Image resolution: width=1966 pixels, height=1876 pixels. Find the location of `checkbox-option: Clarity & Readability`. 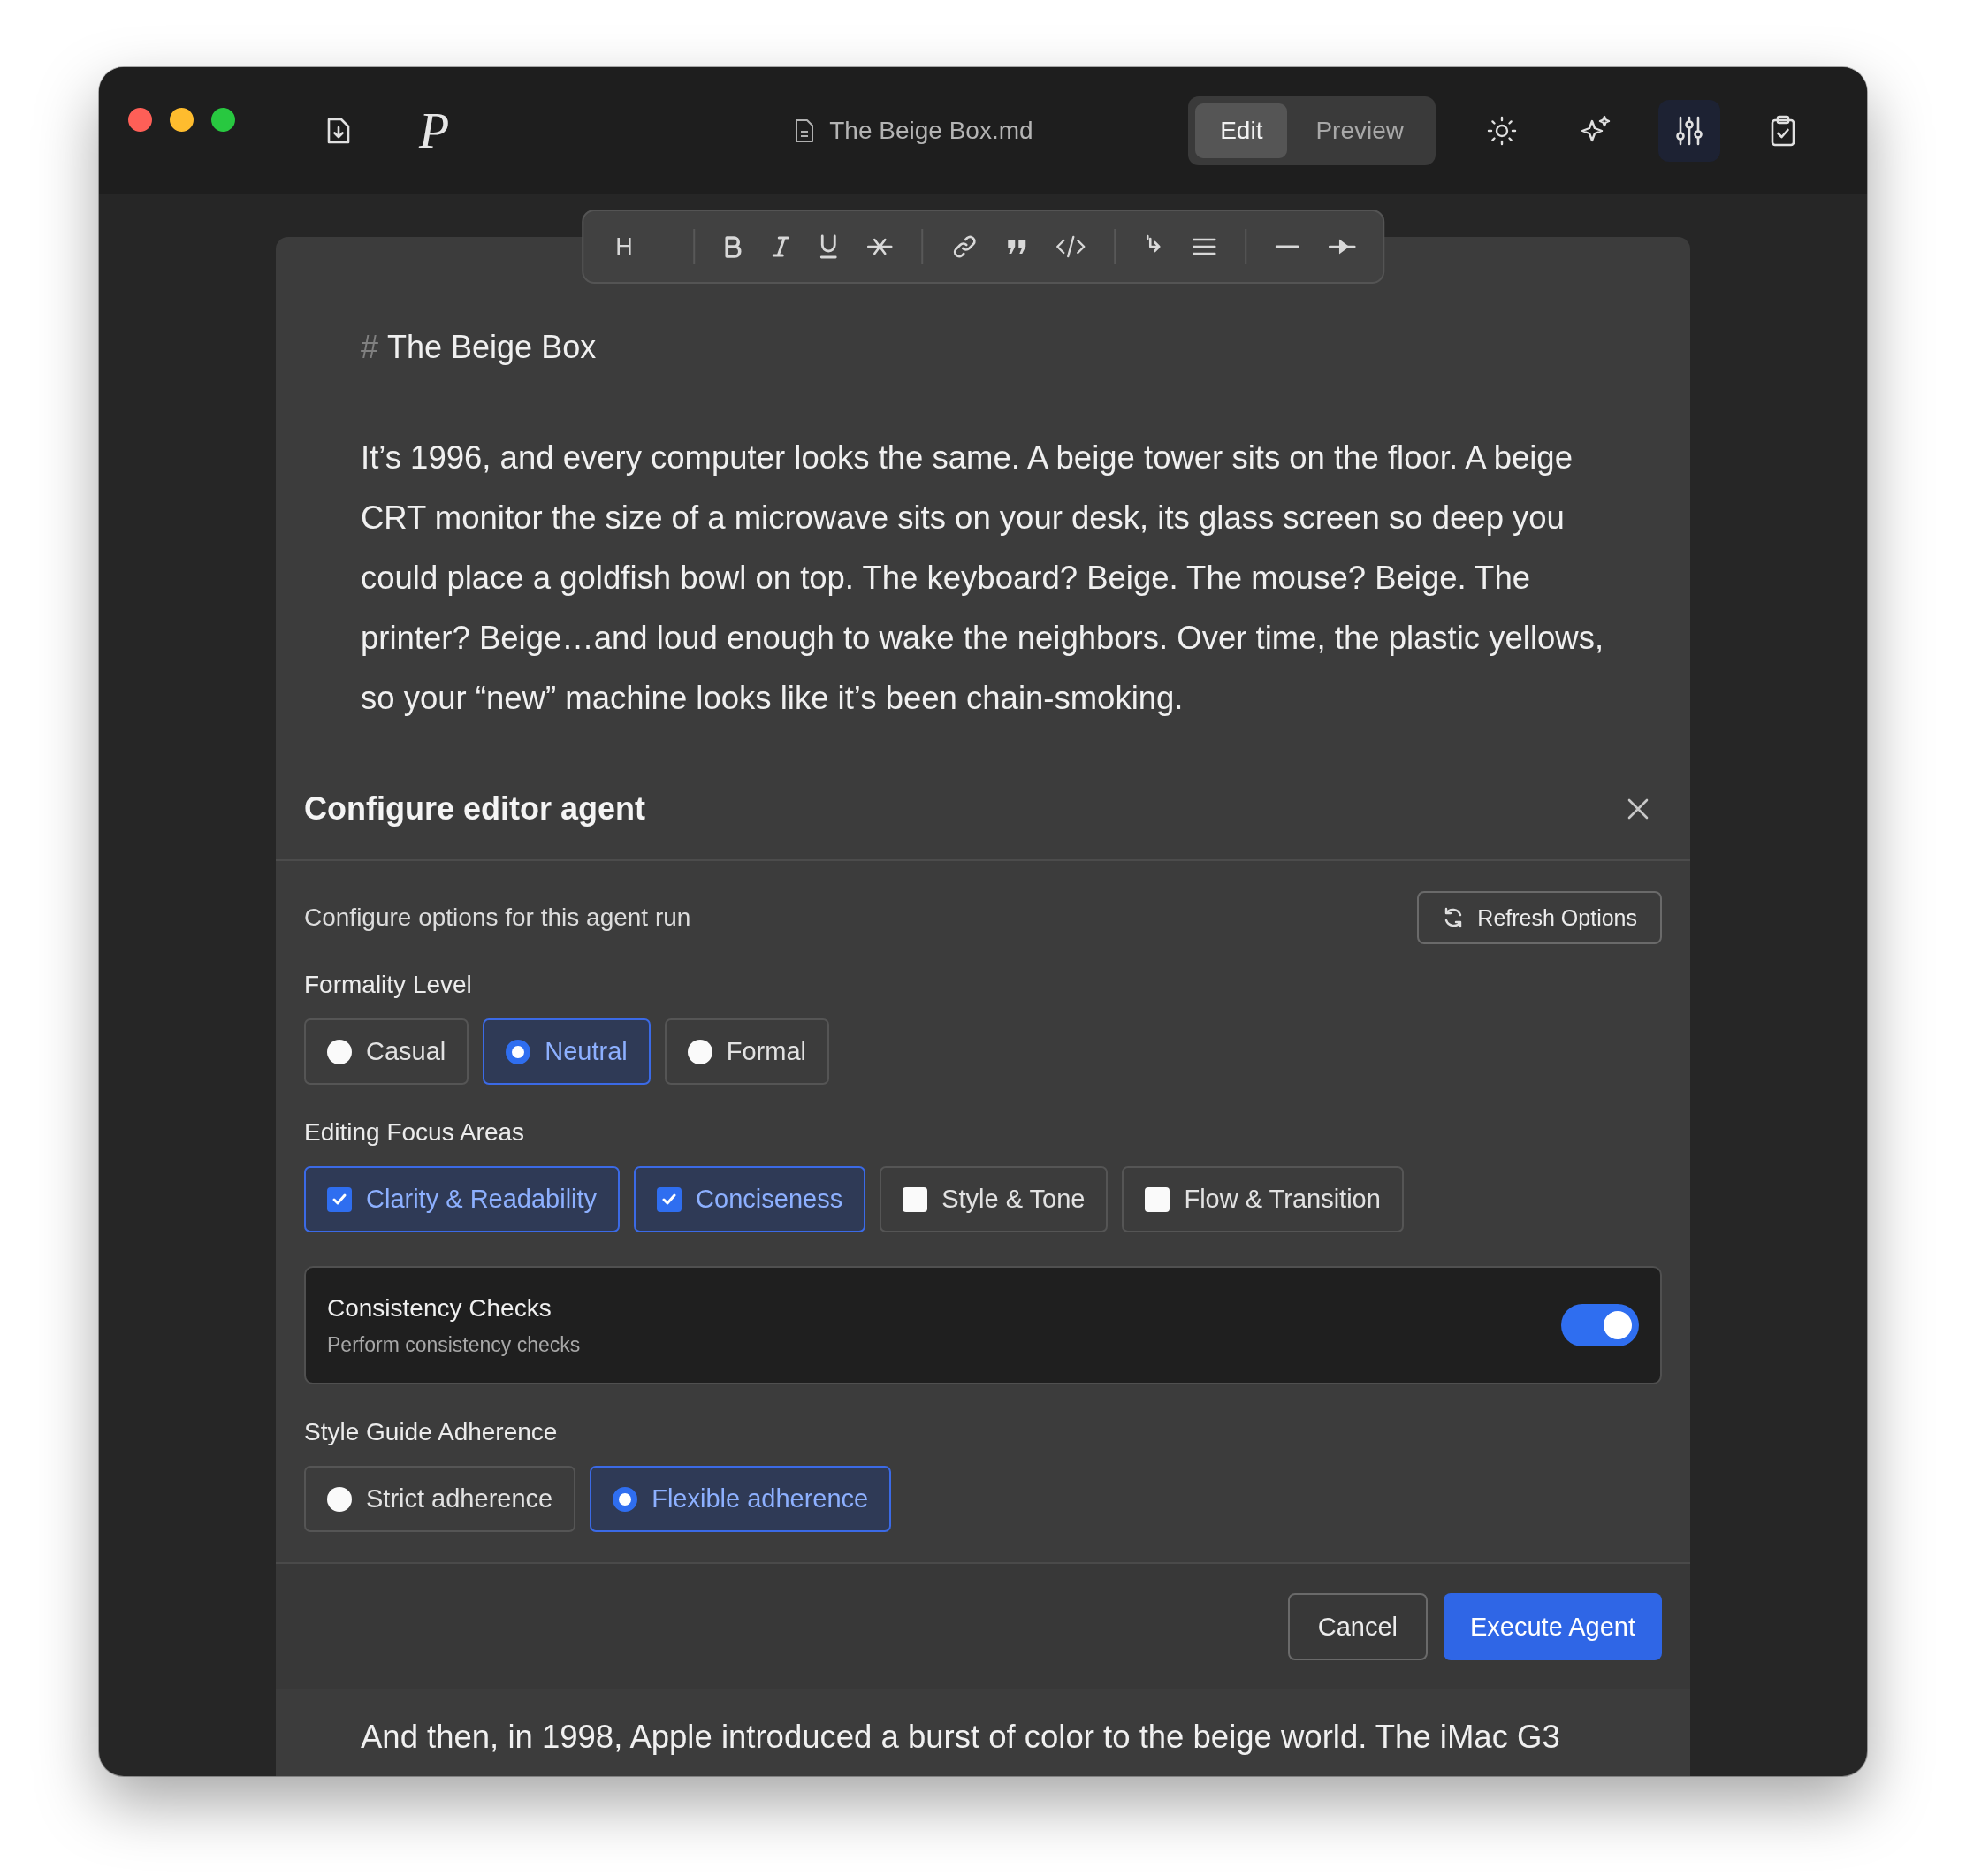

checkbox-option: Clarity & Readability is located at coordinates (462, 1199).